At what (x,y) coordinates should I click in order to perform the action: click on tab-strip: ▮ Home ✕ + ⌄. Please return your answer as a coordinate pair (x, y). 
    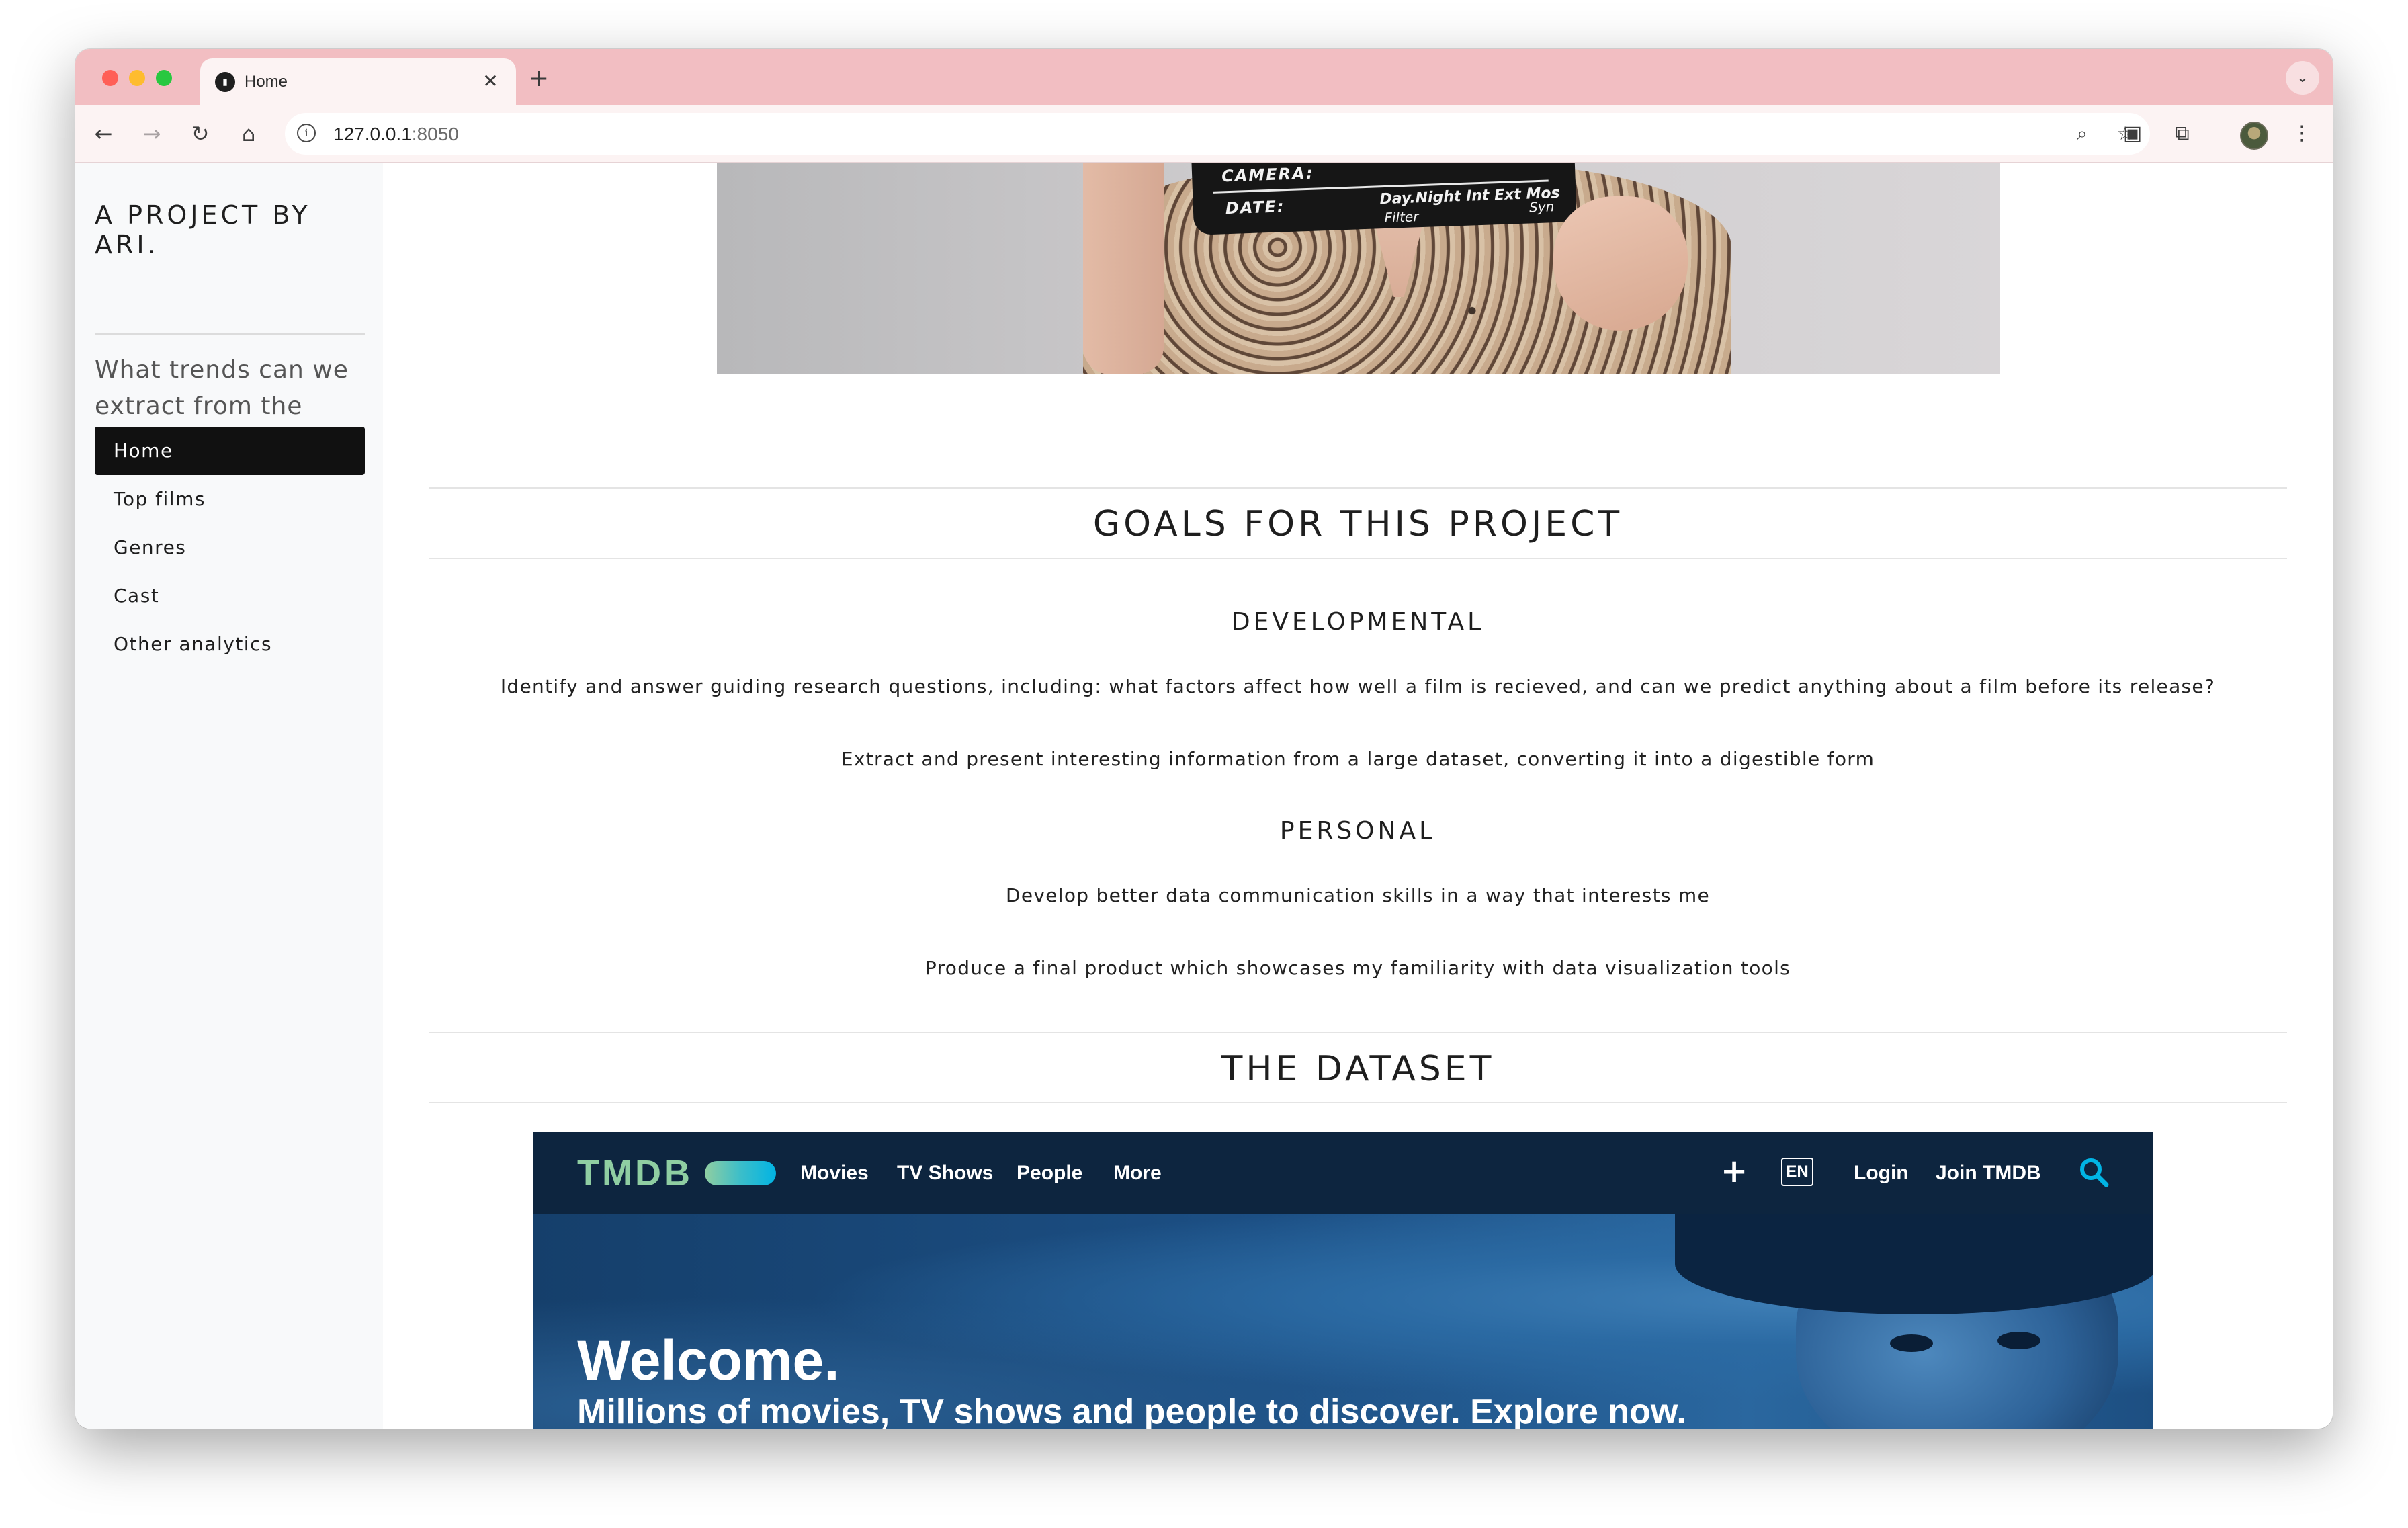
    Looking at the image, I should click on (1204, 77).